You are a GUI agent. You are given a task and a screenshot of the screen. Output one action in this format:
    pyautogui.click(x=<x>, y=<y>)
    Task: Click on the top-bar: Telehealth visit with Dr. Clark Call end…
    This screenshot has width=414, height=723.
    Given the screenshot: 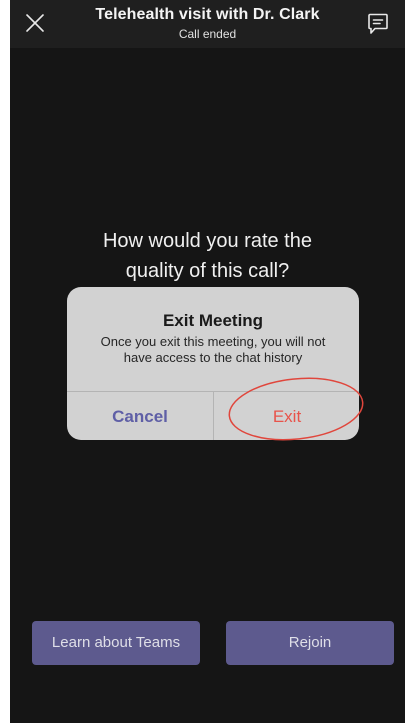 What is the action you would take?
    pyautogui.click(x=207, y=24)
    